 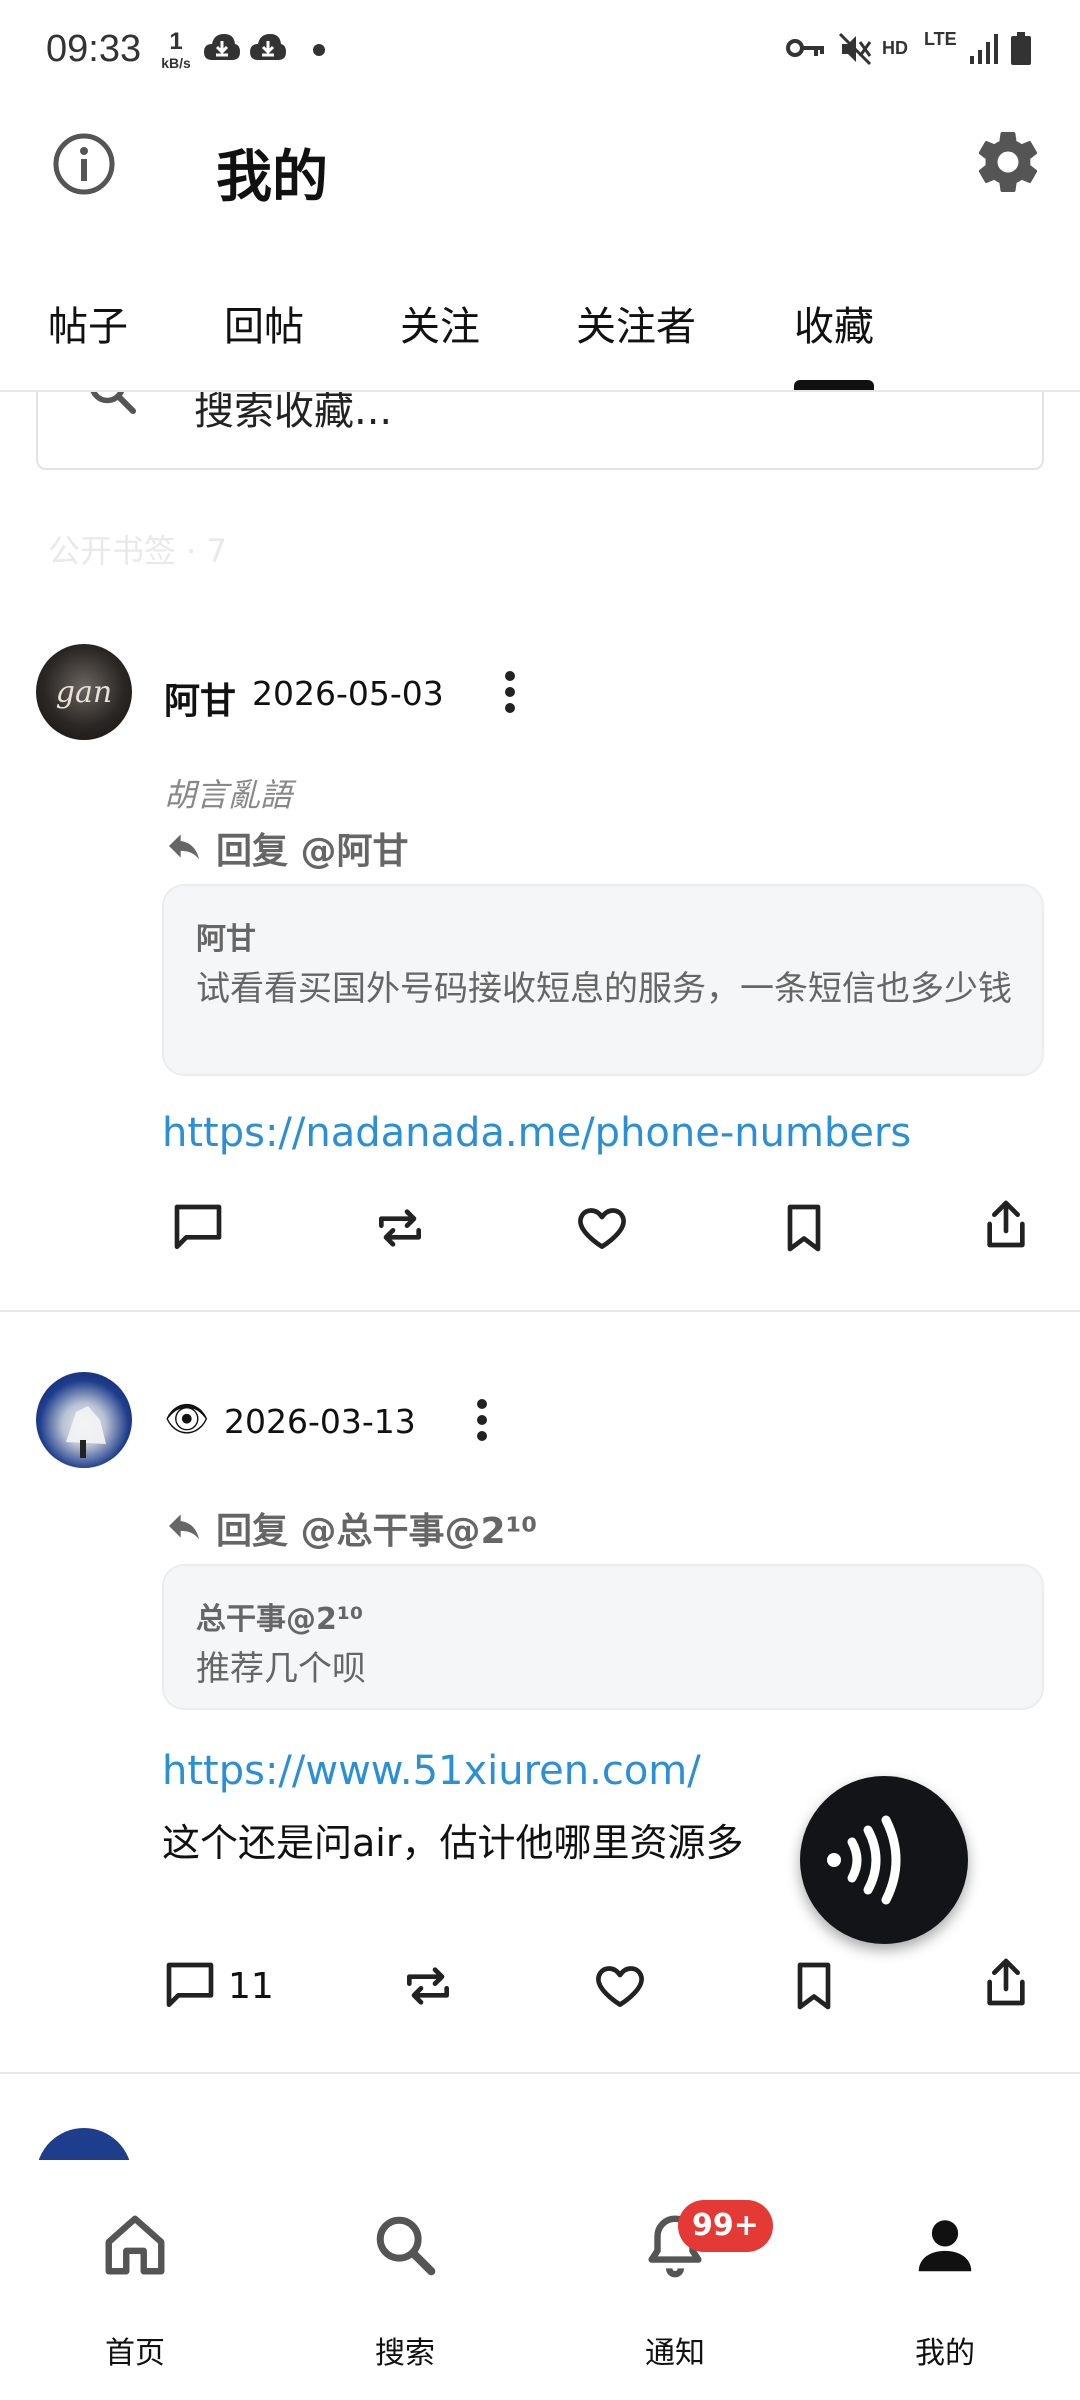 What do you see at coordinates (280, 1619) in the screenshot?
I see `quote-author: 总干事@2¹⁰` at bounding box center [280, 1619].